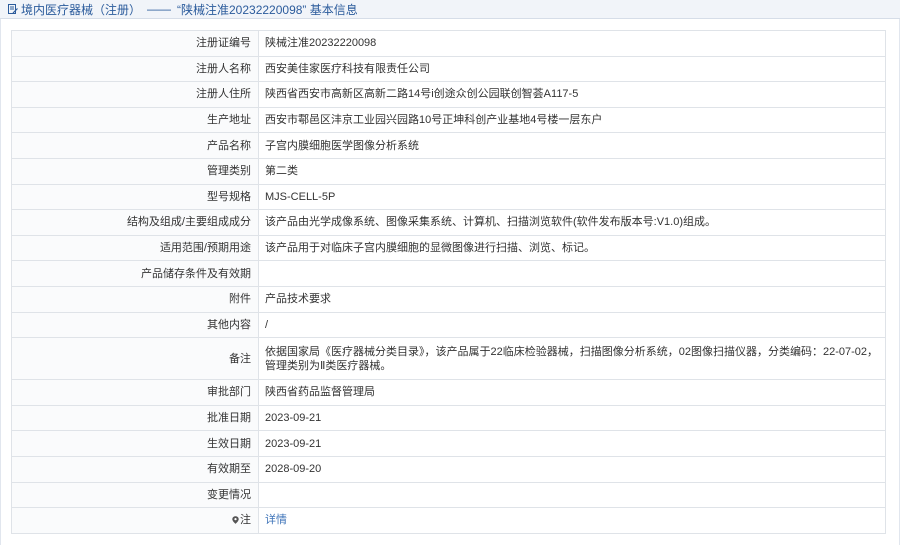 This screenshot has height=546, width=900. What do you see at coordinates (135, 443) in the screenshot?
I see `row-label: 生效日期` at bounding box center [135, 443].